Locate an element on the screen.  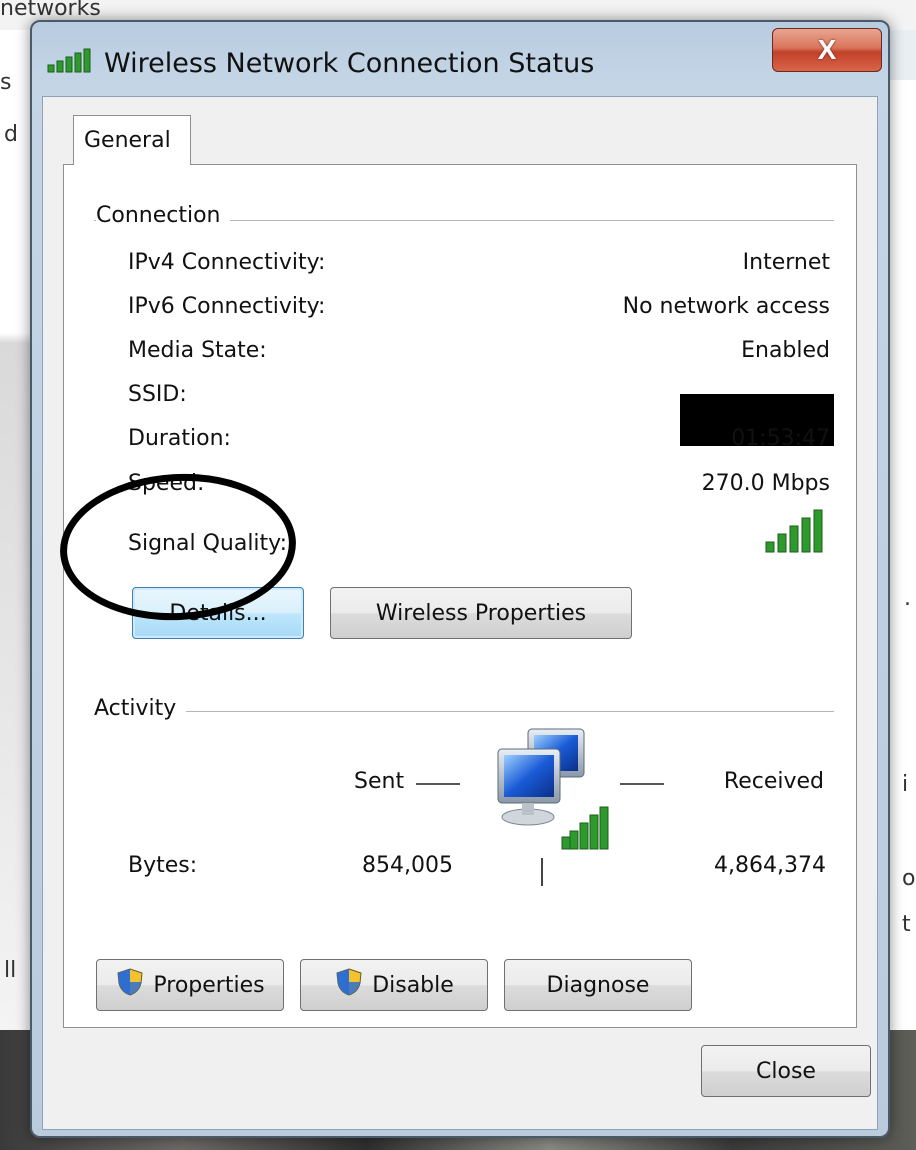
ipv6-label: IPv6 Connectivity: is located at coordinates (227, 306).